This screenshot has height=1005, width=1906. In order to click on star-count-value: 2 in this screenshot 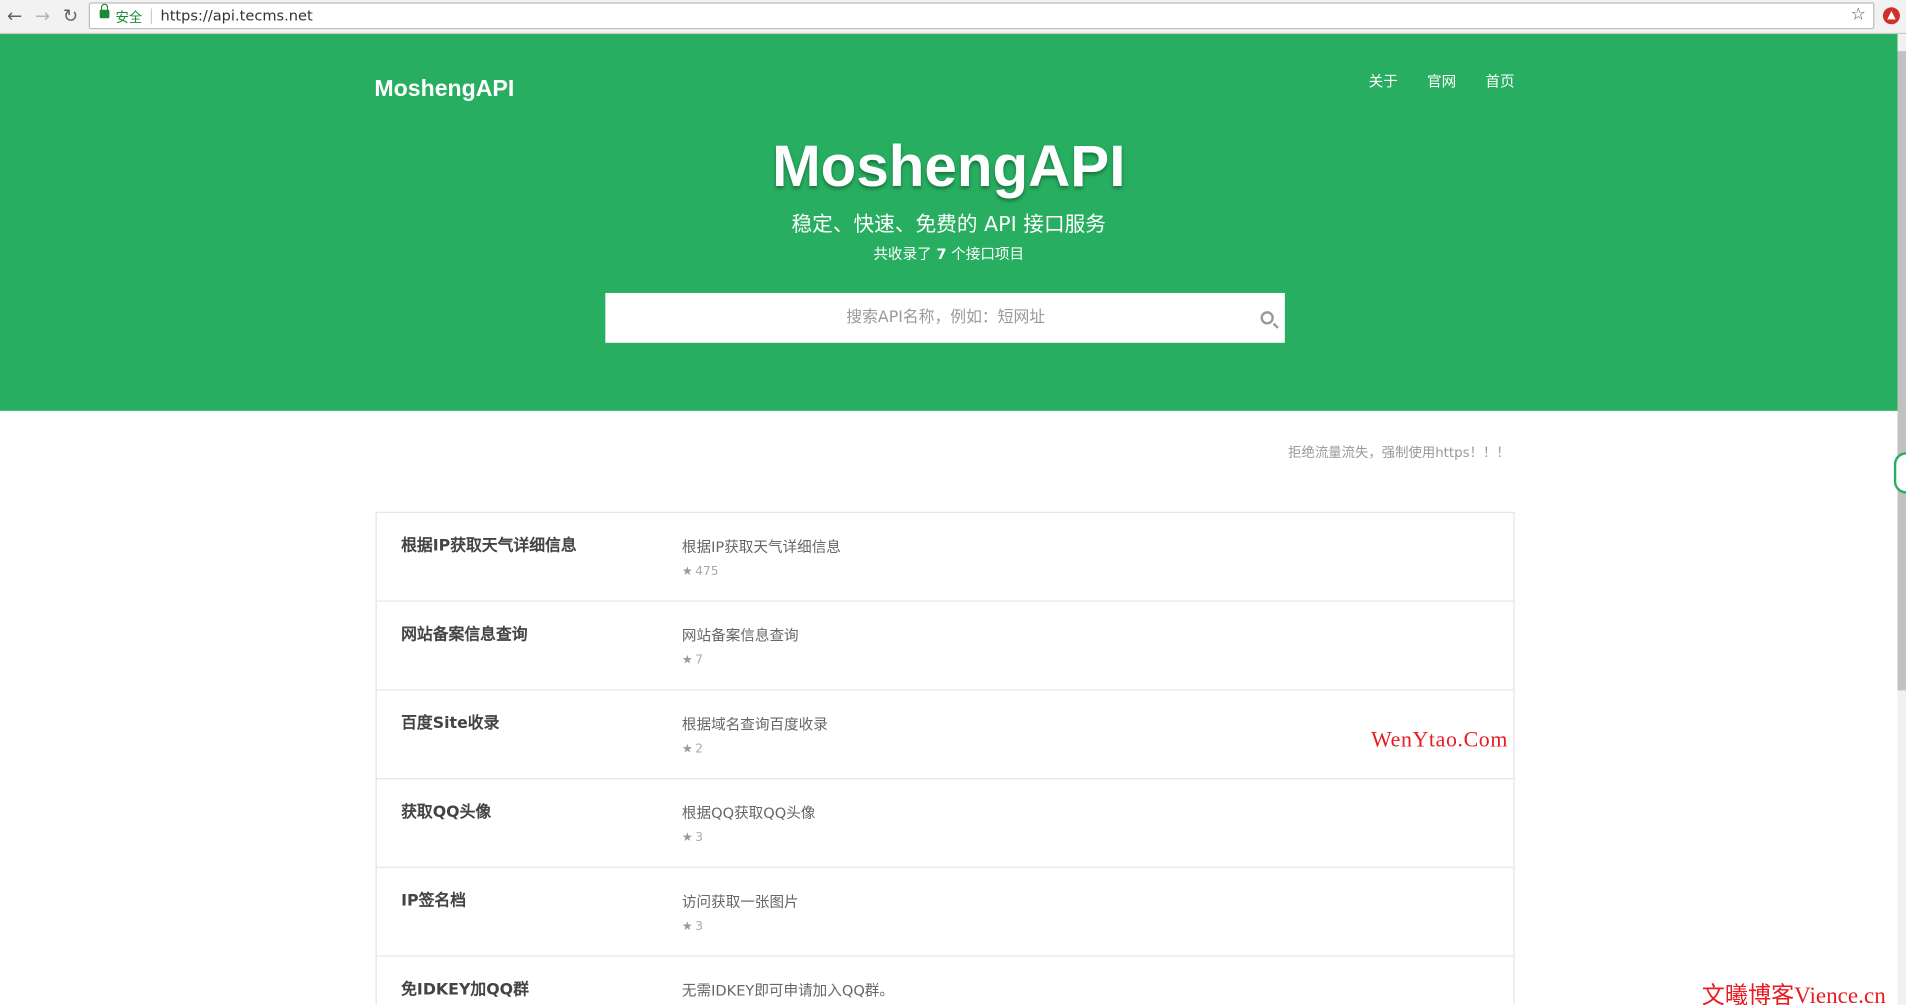, I will do `click(699, 749)`.